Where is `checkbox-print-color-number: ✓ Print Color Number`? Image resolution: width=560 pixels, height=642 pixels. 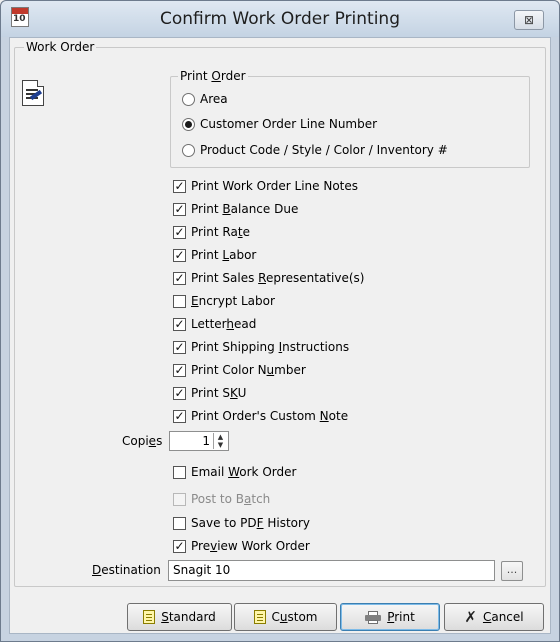
checkbox-print-color-number: ✓ Print Color Number is located at coordinates (239, 370).